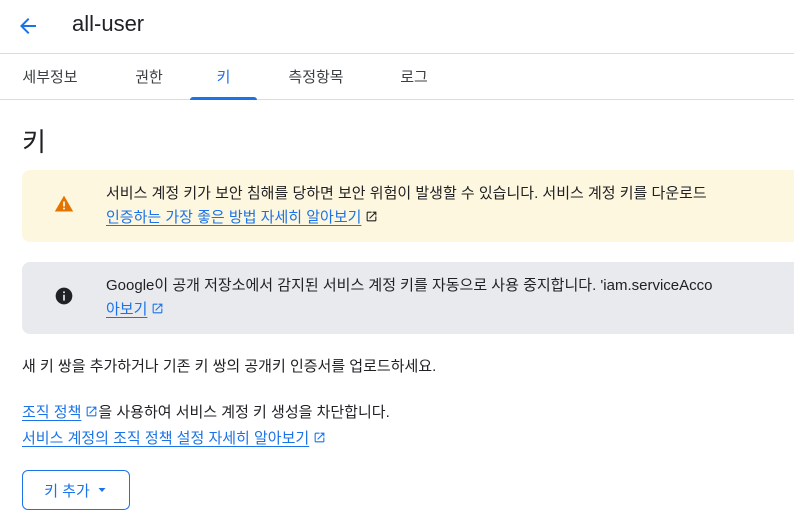  Describe the element at coordinates (149, 76) in the screenshot. I see `tab-permissions: 권한` at that location.